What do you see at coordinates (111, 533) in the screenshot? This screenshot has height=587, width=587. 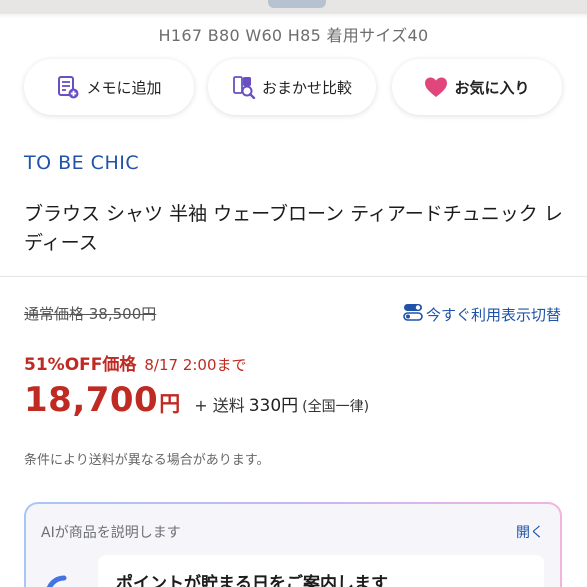 I see `ai-card-header: AIが商品を説明します` at bounding box center [111, 533].